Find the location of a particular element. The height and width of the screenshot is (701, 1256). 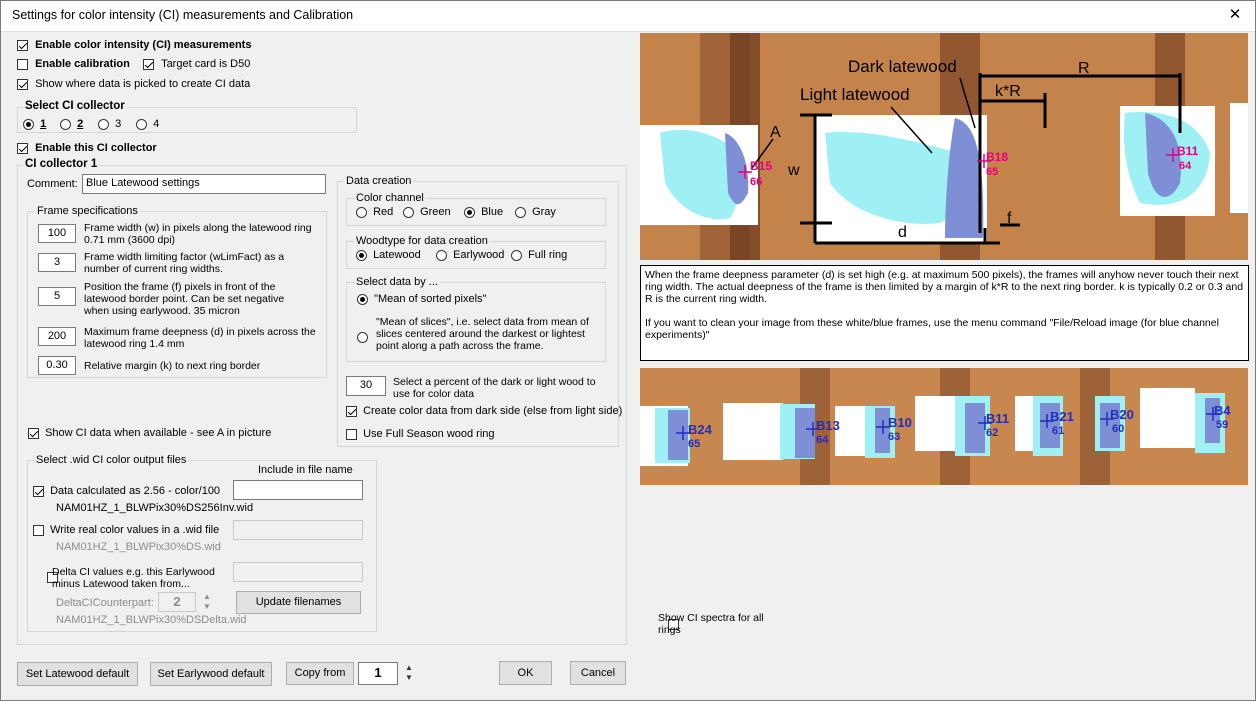

output-item2-input is located at coordinates (298, 530).